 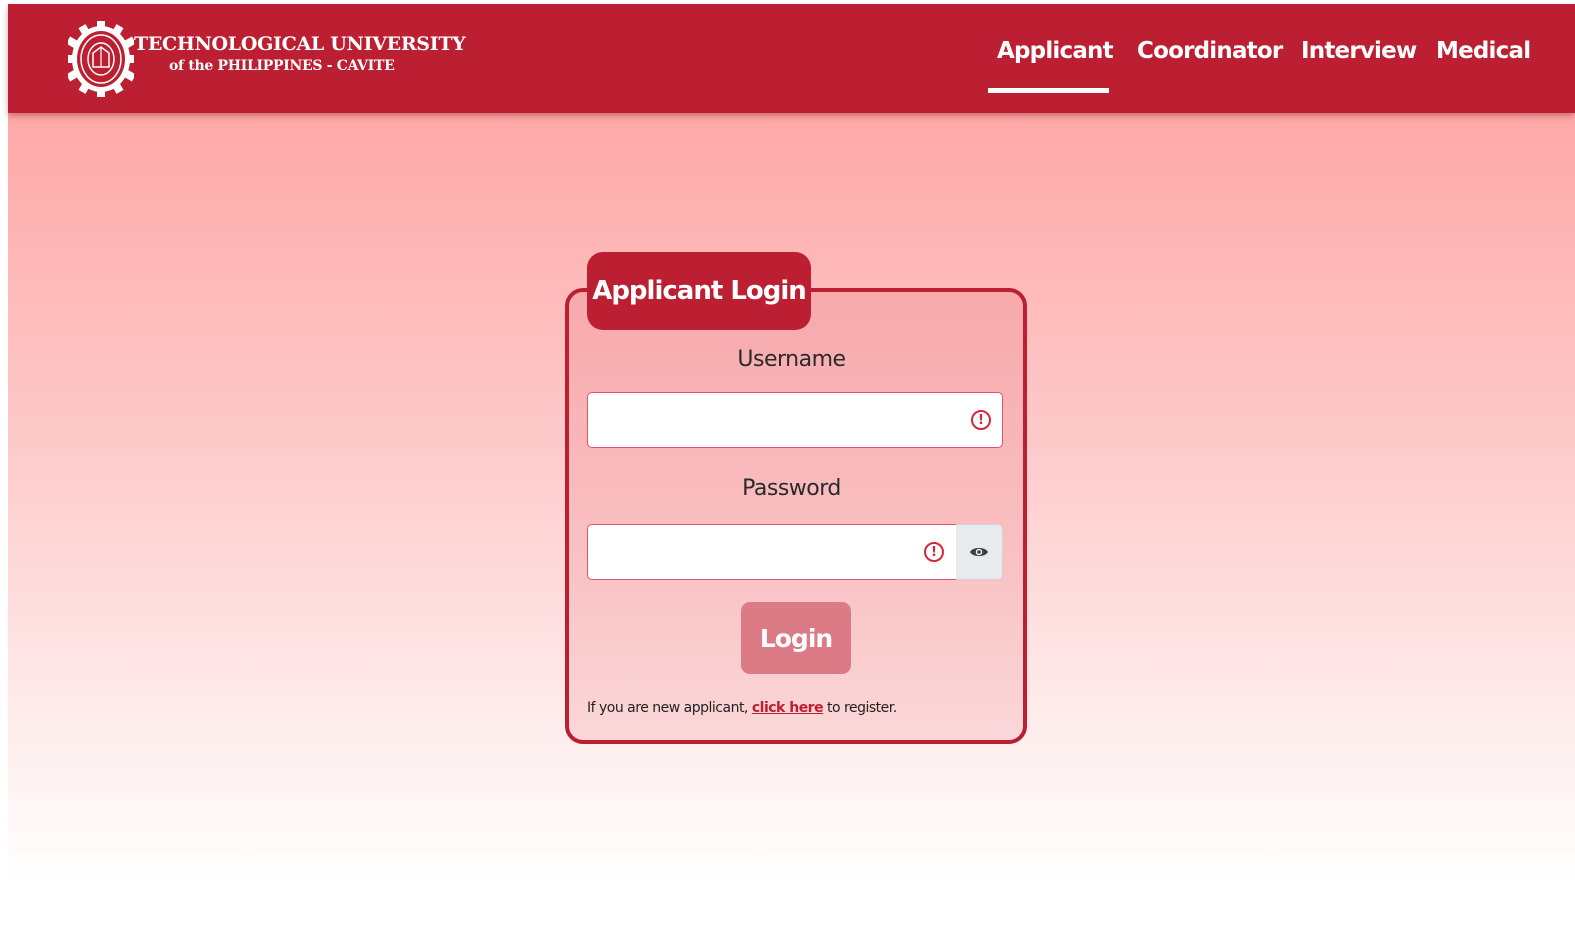 What do you see at coordinates (795, 420) in the screenshot?
I see `username-input` at bounding box center [795, 420].